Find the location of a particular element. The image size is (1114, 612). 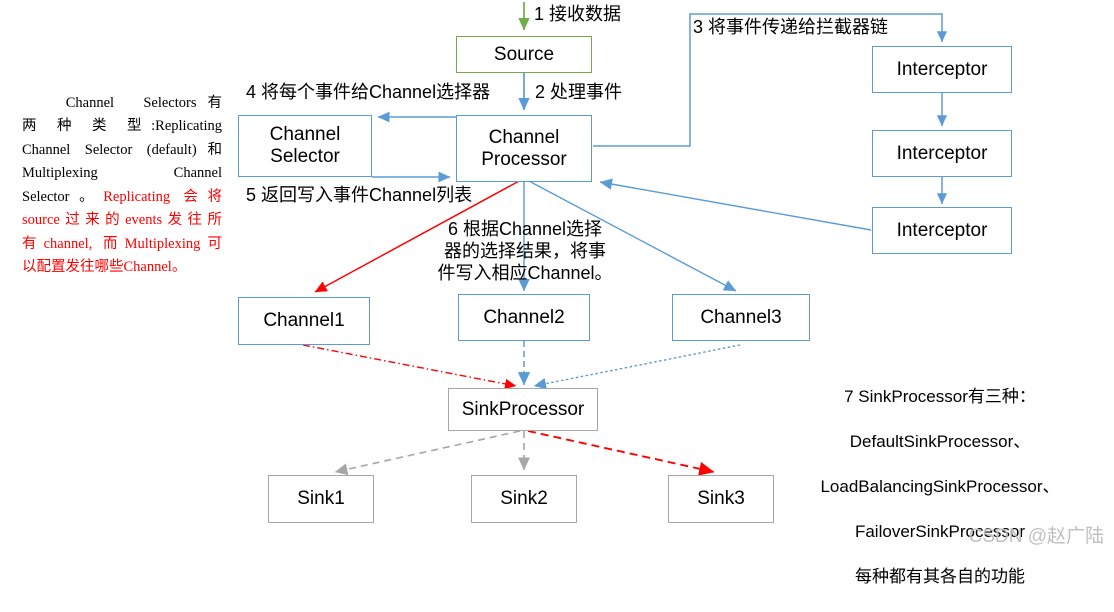

node-channel1-label: Channel1 is located at coordinates (304, 321).